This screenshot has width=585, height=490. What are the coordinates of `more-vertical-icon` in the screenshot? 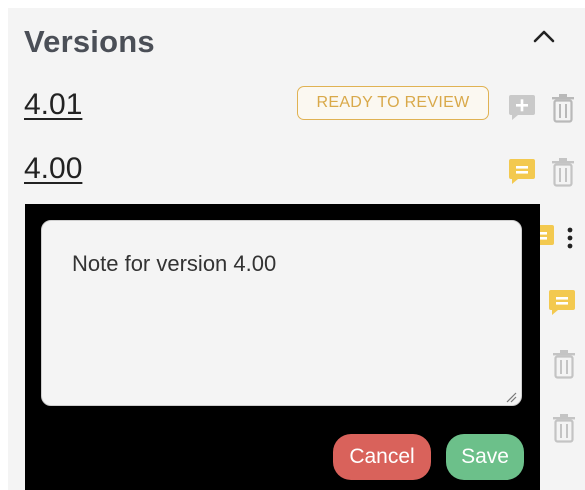 It's located at (570, 238).